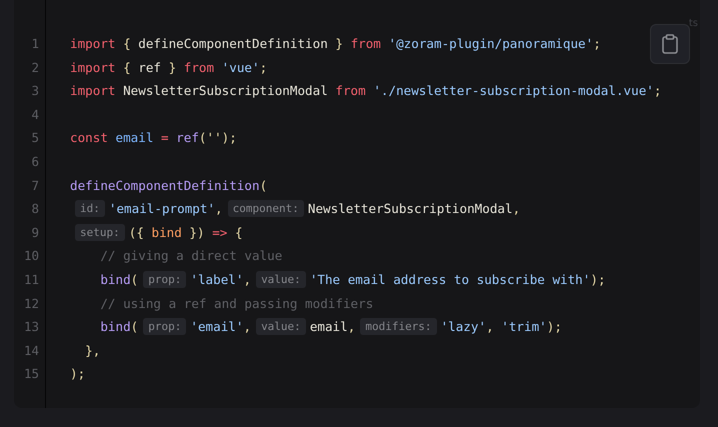 This screenshot has height=427, width=718. I want to click on line-number: 13, so click(31, 326).